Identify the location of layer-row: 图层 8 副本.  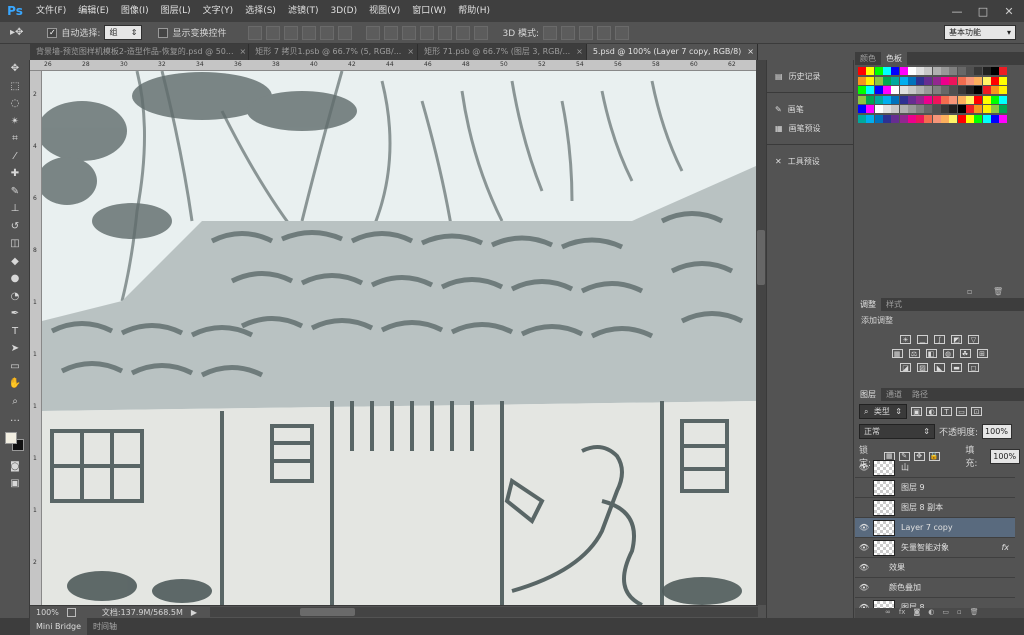
(935, 508).